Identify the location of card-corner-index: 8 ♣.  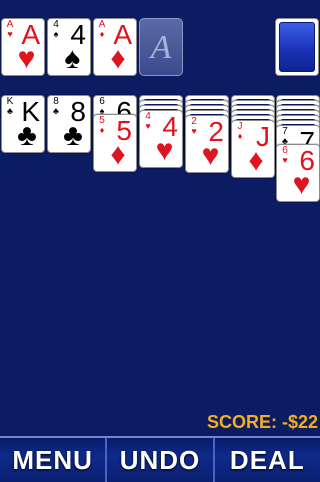
(56, 106).